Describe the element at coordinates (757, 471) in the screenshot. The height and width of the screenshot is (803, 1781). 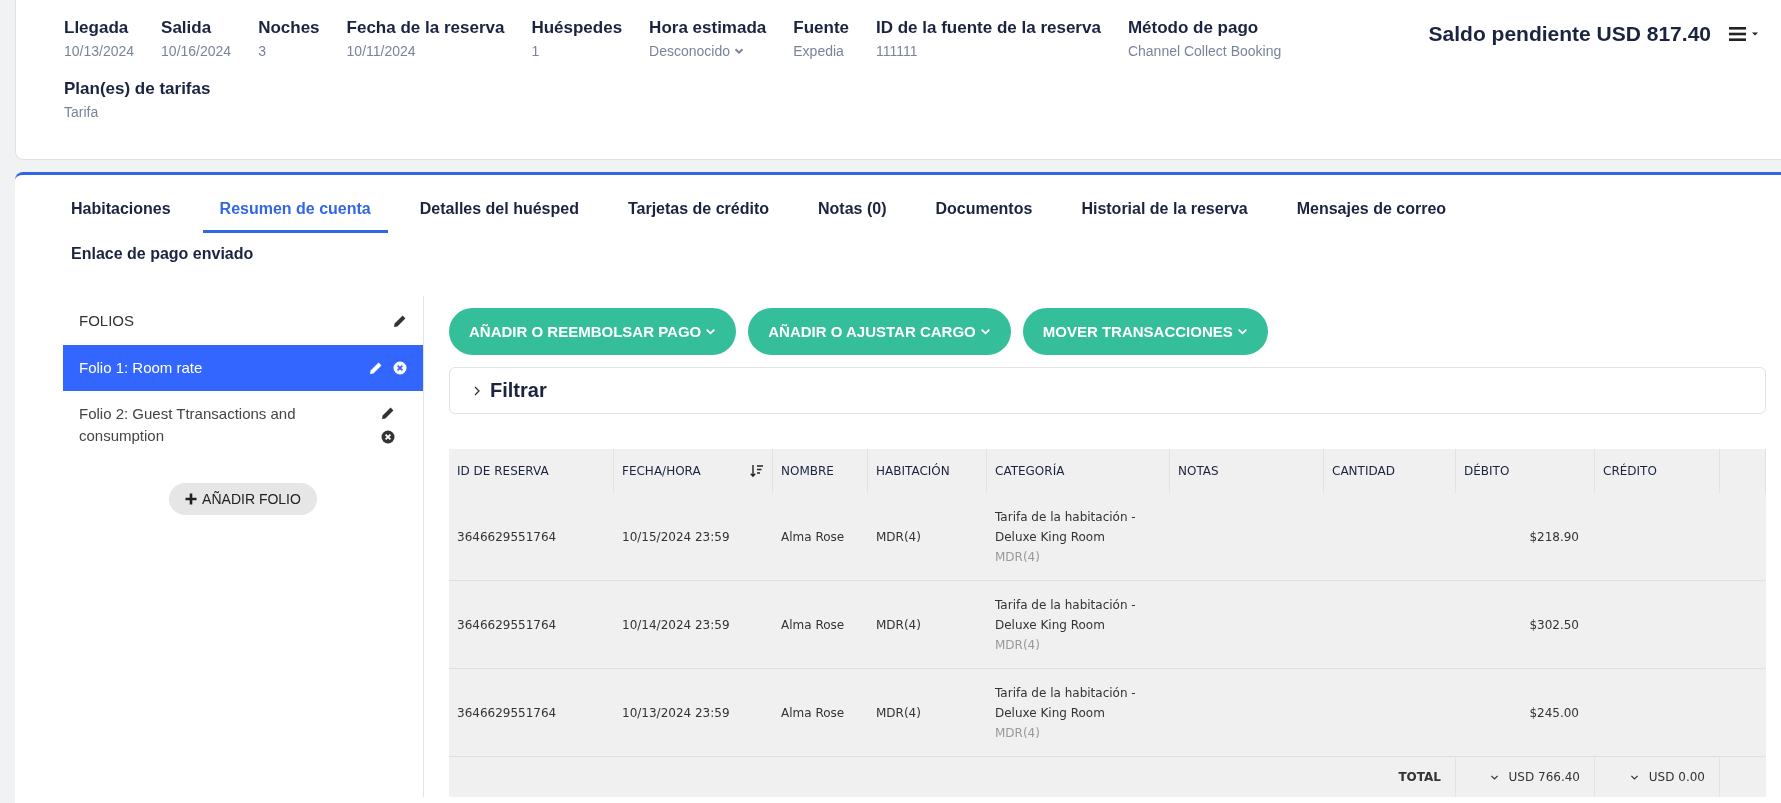
I see `sort-icon` at that location.